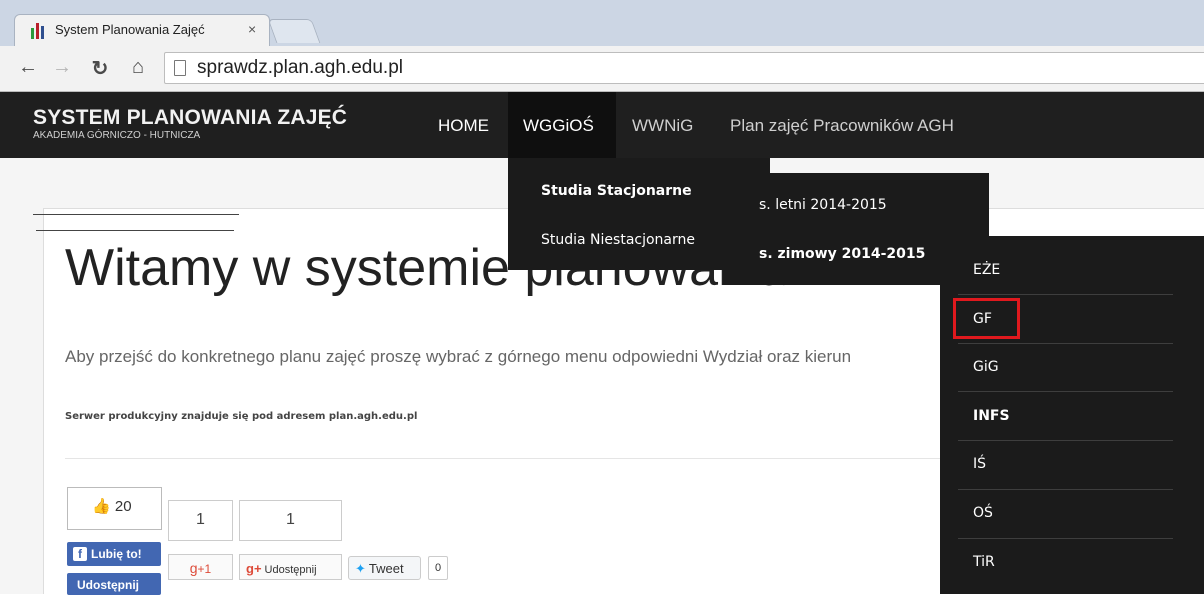 This screenshot has width=1204, height=595. I want to click on browser-tab: System Planowania Zajęć ×, so click(142, 30).